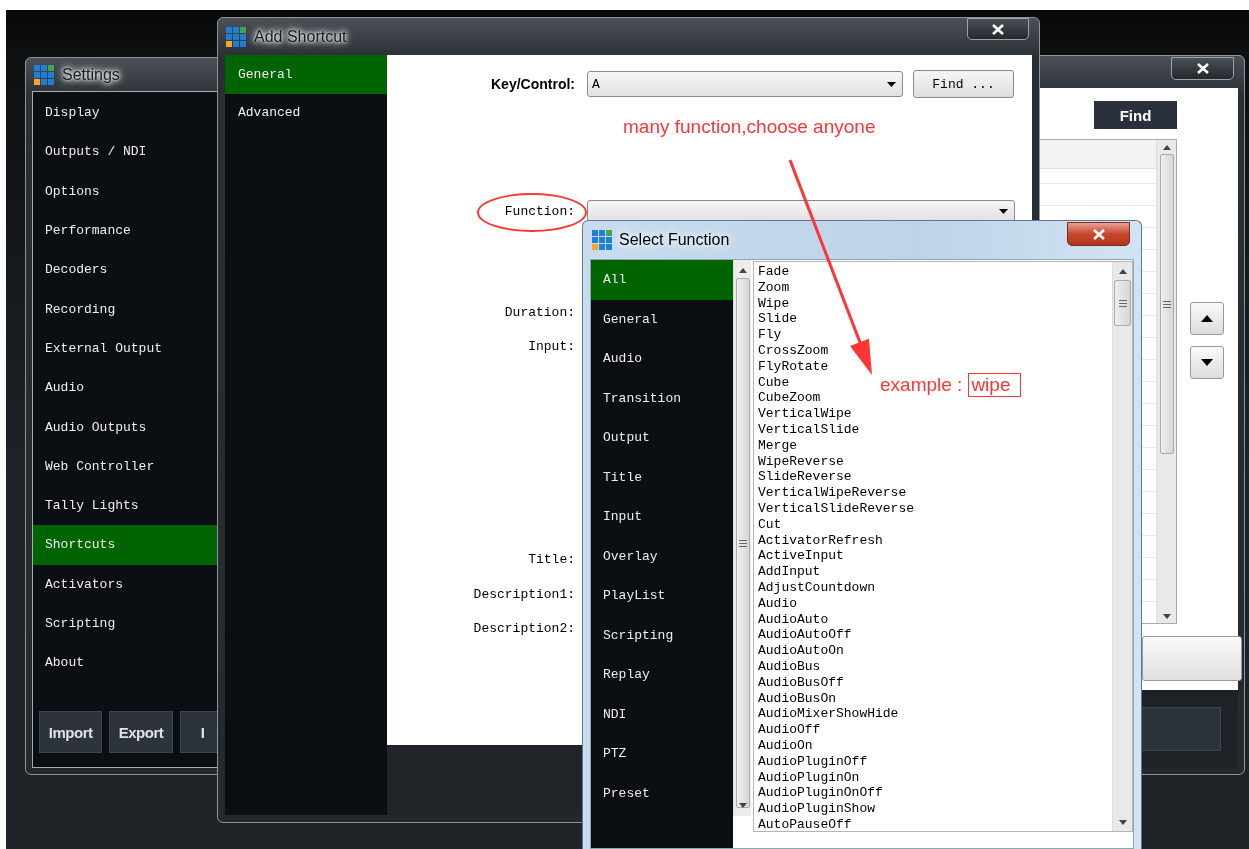 The image size is (1249, 849). What do you see at coordinates (805, 635) in the screenshot?
I see `function-item: AudioAutoOff` at bounding box center [805, 635].